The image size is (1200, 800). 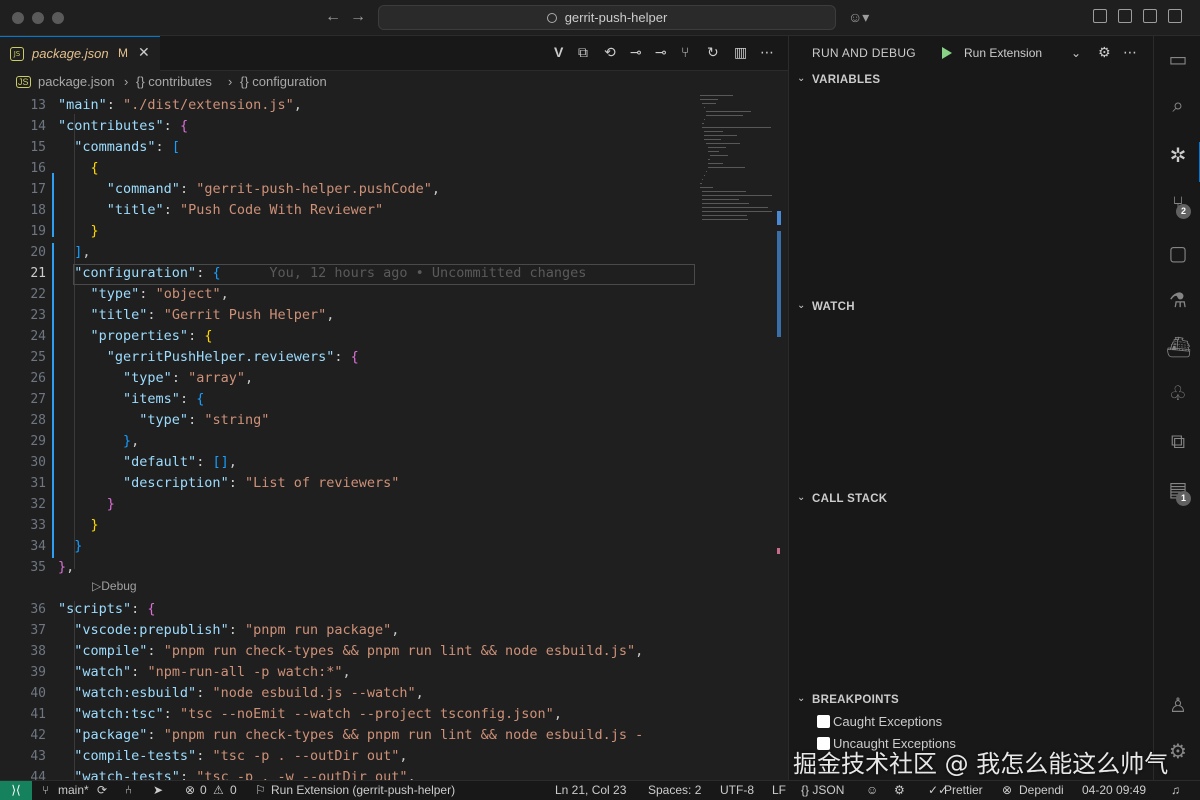 What do you see at coordinates (1175, 16) in the screenshot?
I see `toggle-secondary-sidebar-icon` at bounding box center [1175, 16].